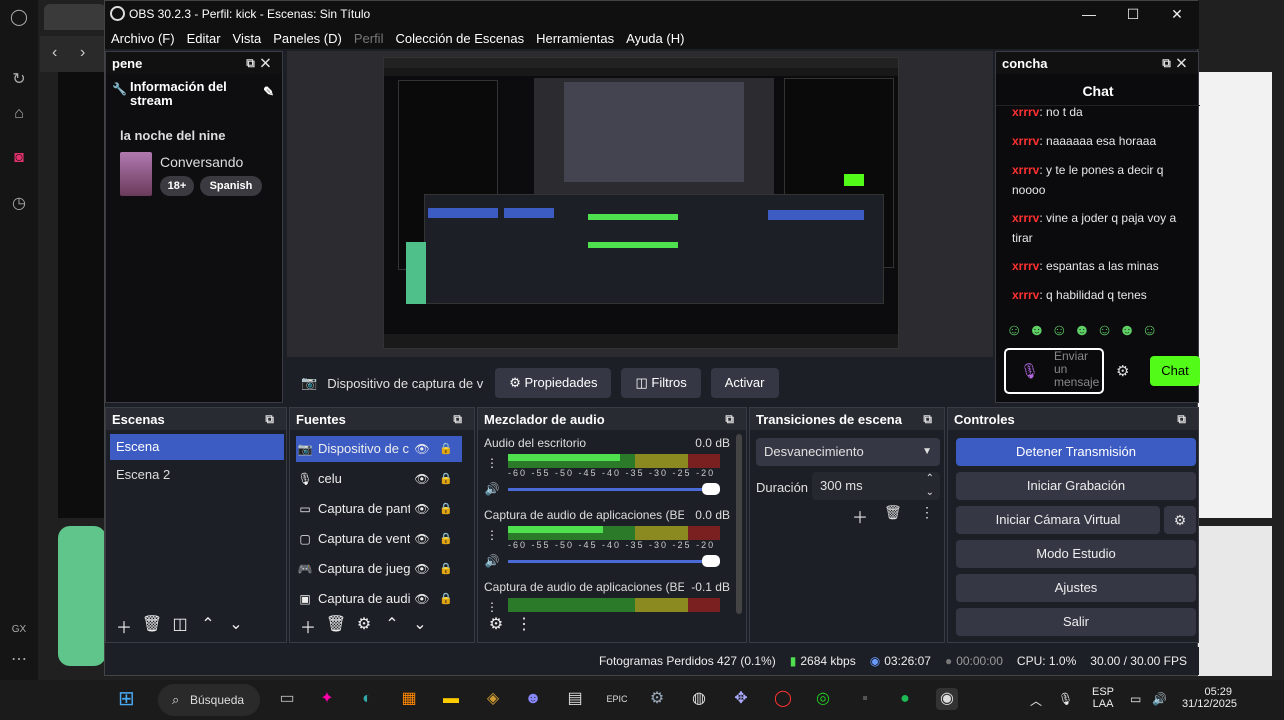 The image size is (1284, 720). I want to click on edit-icon: ✎, so click(268, 92).